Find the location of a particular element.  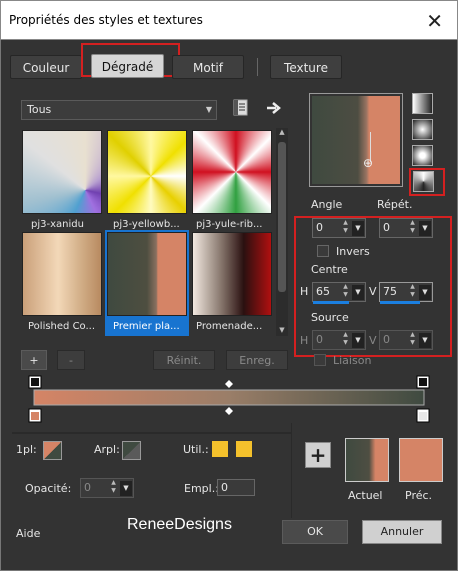

location-label: Empl.: is located at coordinates (201, 488).